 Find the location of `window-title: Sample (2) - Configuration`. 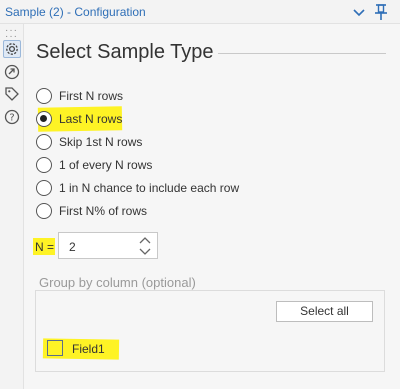

window-title: Sample (2) - Configuration is located at coordinates (75, 12).